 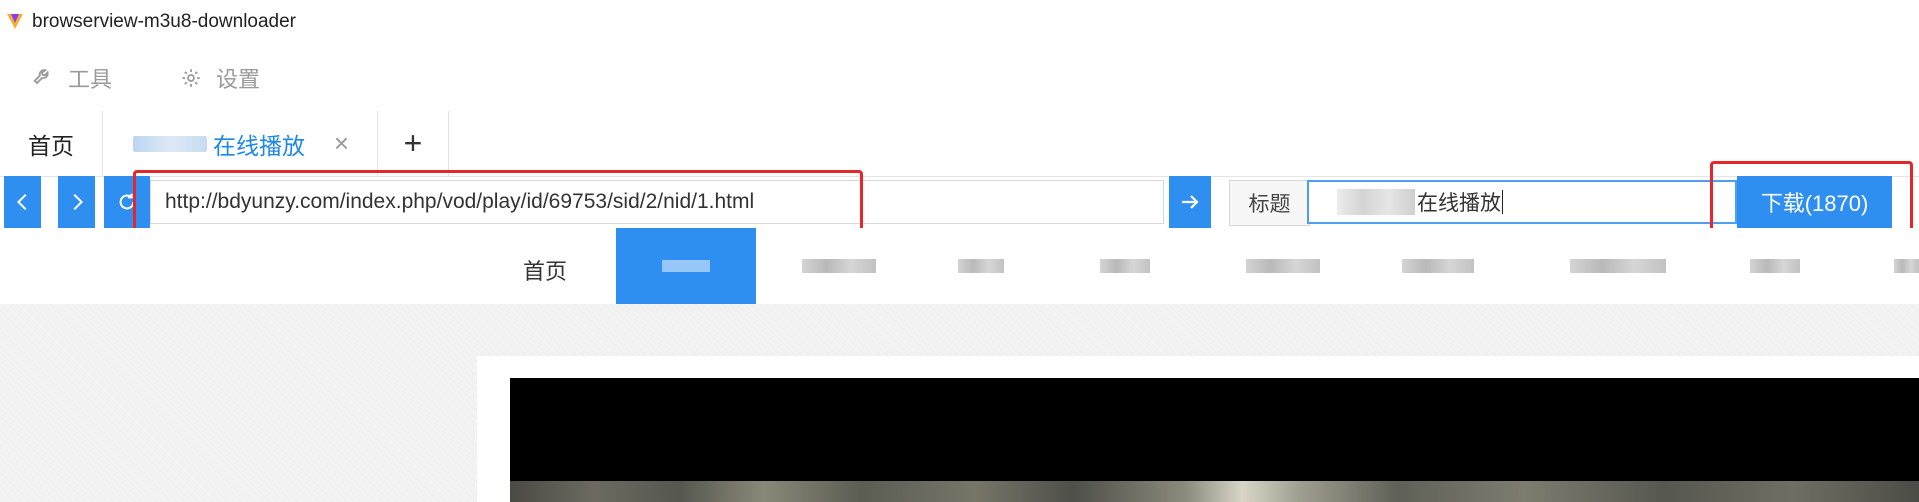 I want to click on title-bar: browserview-m3u8-downloader, so click(x=959, y=21).